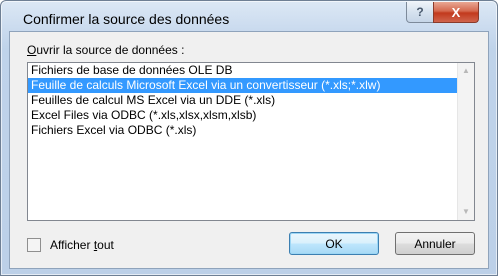 The image size is (498, 276). I want to click on source-list-label-text: uvrir la source de données :, so click(110, 50).